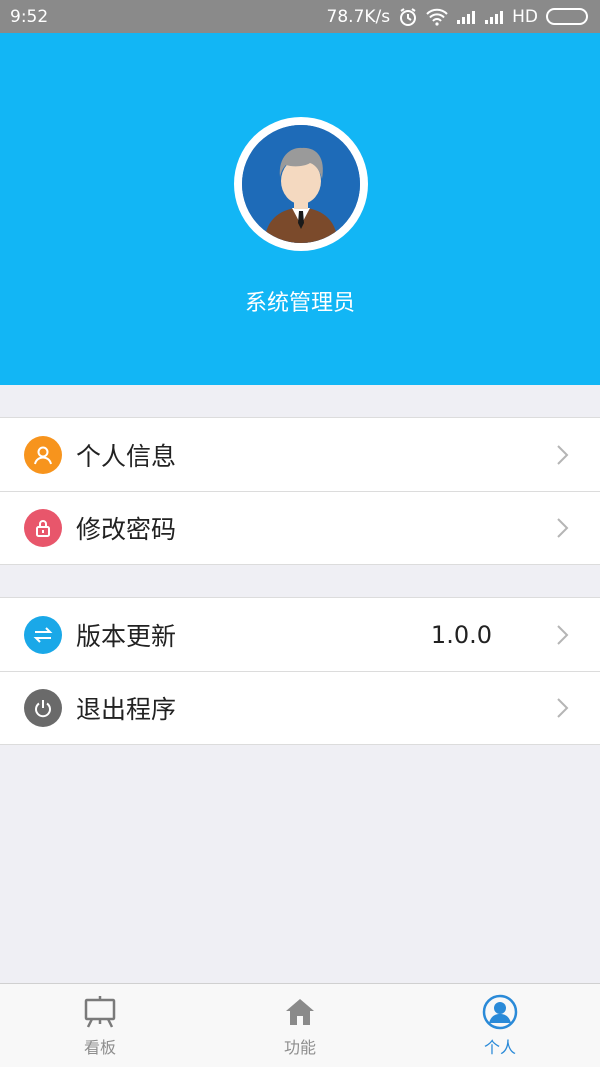 The height and width of the screenshot is (1067, 600). I want to click on avatar, so click(301, 184).